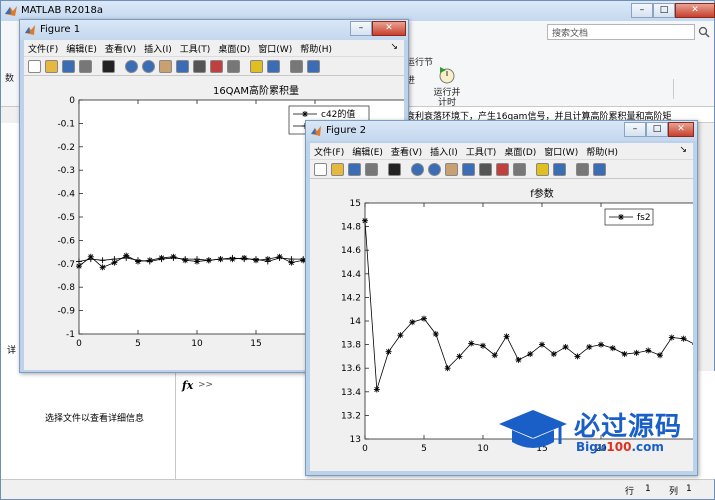 The width and height of the screenshot is (715, 500). What do you see at coordinates (620, 447) in the screenshot?
I see `watermark-en-text: Bigu100.com` at bounding box center [620, 447].